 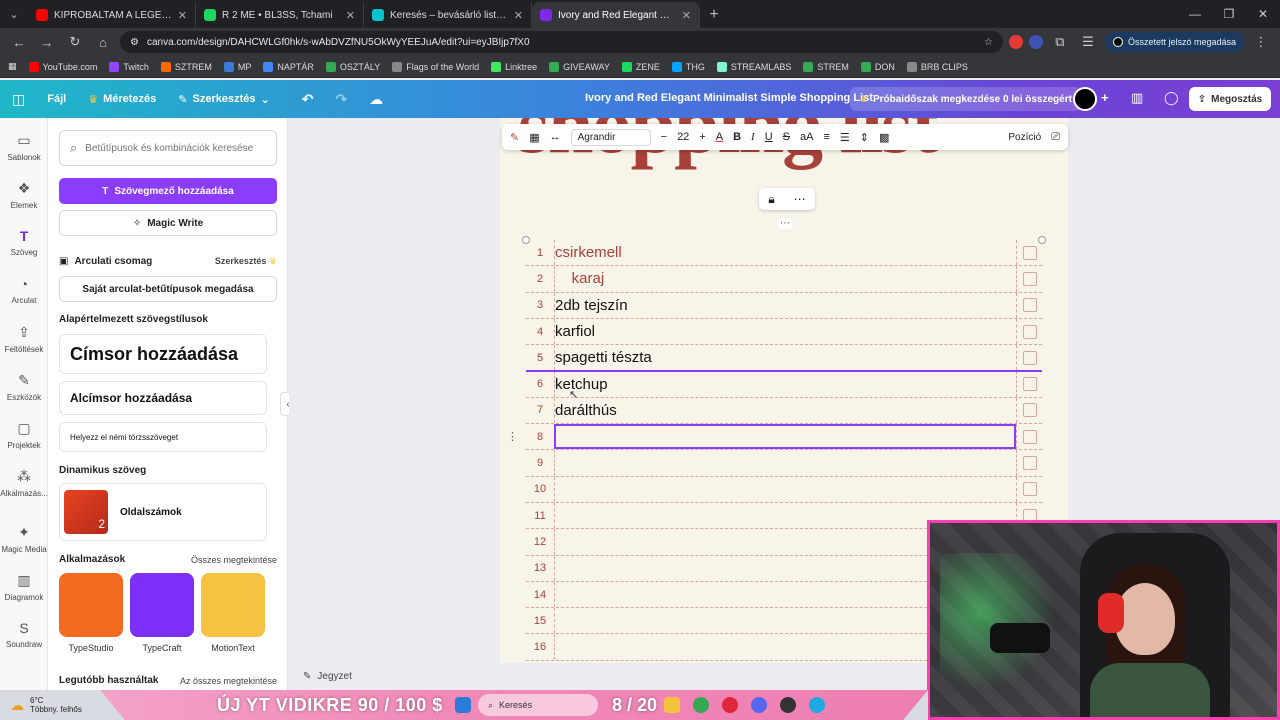 I want to click on letter-case-icon: aA, so click(x=806, y=137).